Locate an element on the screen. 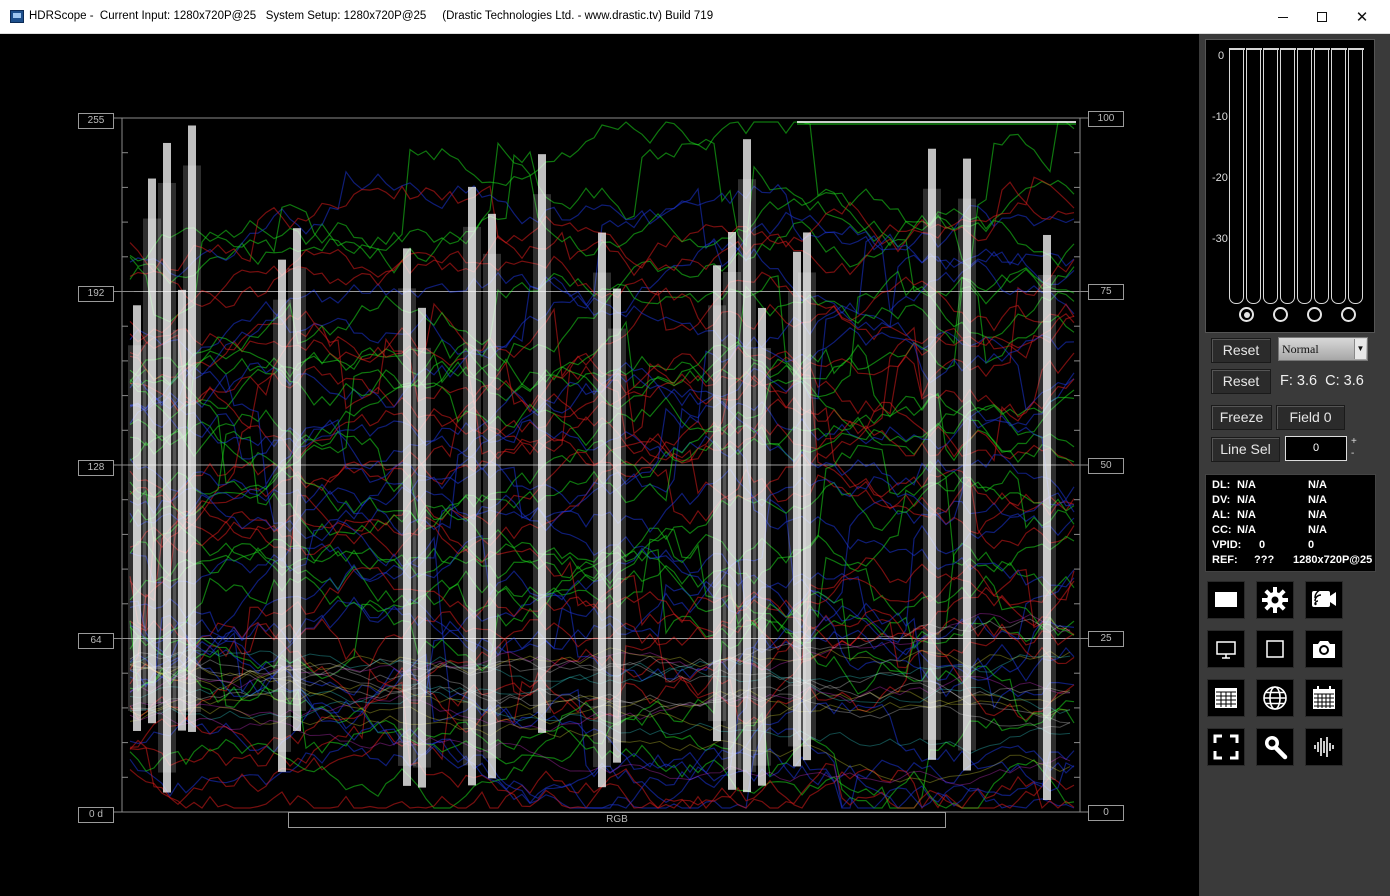  mode-select: Normal ▼ is located at coordinates (1323, 349).